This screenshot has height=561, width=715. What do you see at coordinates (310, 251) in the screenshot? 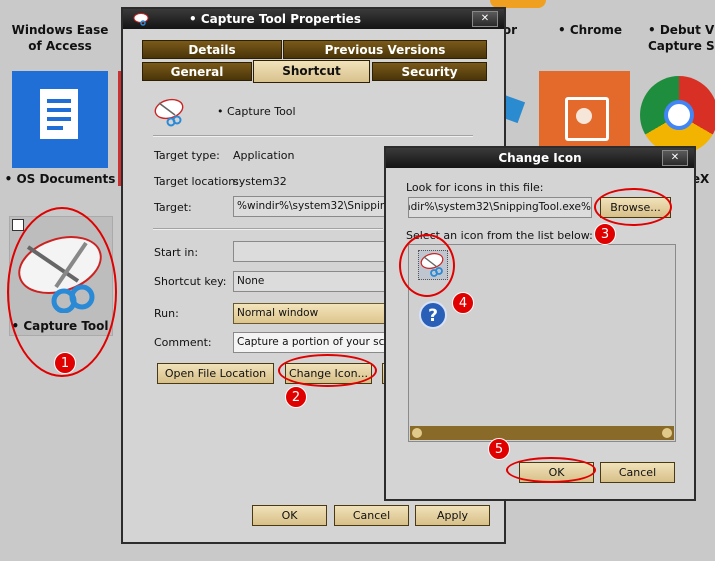
I see `start-in-input` at bounding box center [310, 251].